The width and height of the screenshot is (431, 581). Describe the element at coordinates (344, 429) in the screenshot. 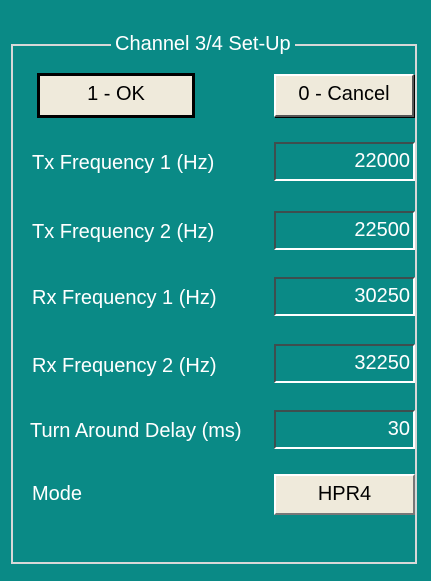

I see `turn-around-delay-field: 30` at that location.